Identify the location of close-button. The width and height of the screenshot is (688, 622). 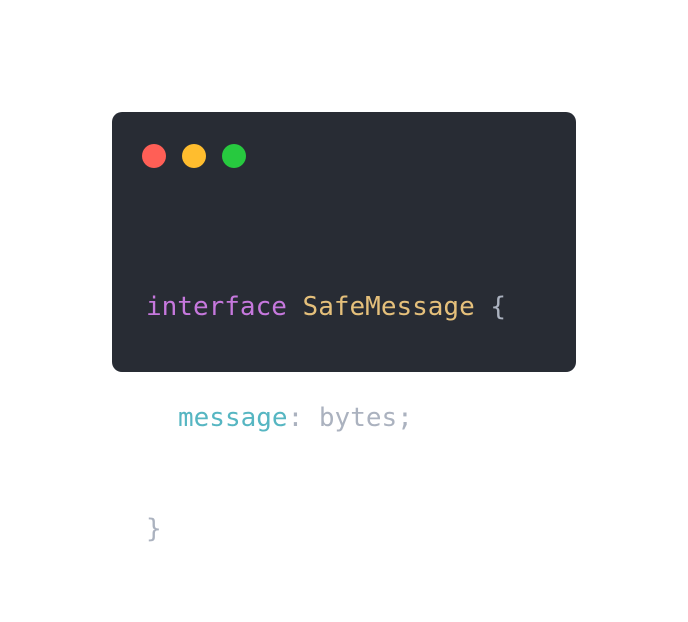
(154, 156).